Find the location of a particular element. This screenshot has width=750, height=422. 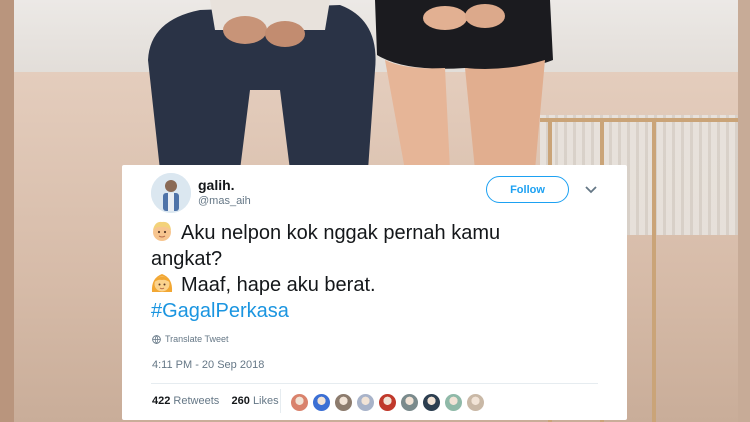

globe-icon is located at coordinates (156, 339).